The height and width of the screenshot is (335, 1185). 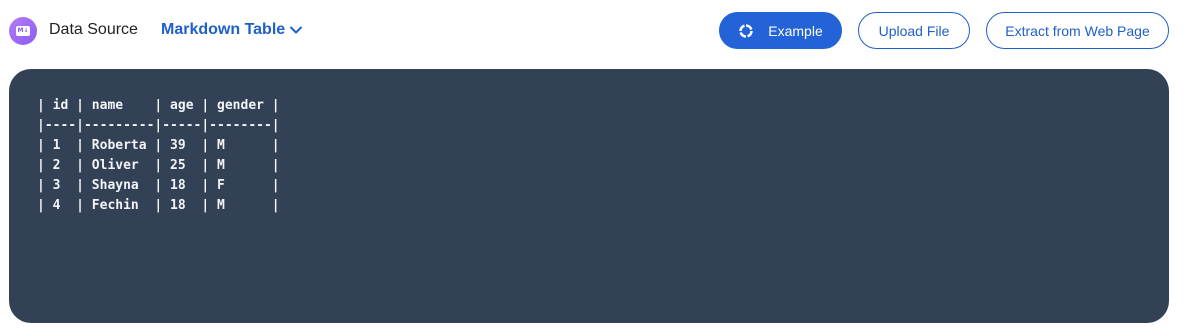 I want to click on format-select: Markdown Table, so click(x=232, y=30).